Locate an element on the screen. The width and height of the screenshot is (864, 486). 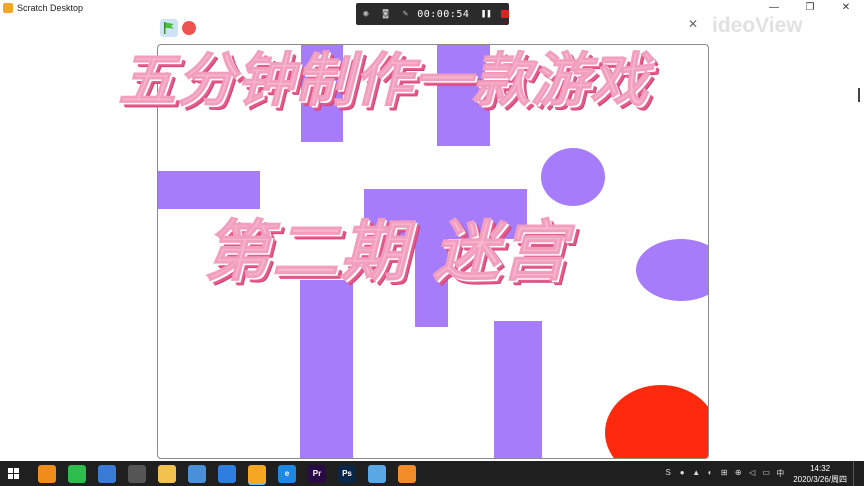
tray-icon: ◁ is located at coordinates (752, 473).